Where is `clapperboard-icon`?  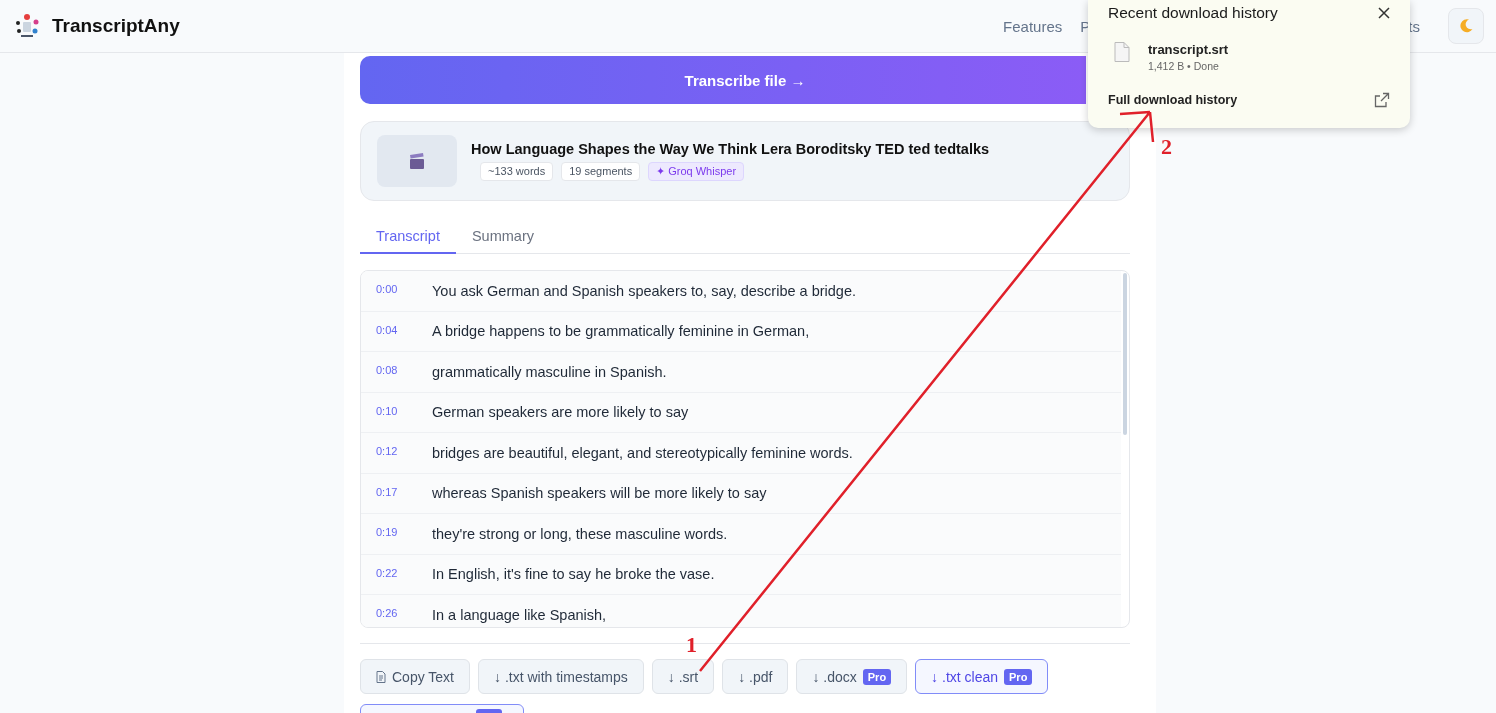
clapperboard-icon is located at coordinates (417, 161).